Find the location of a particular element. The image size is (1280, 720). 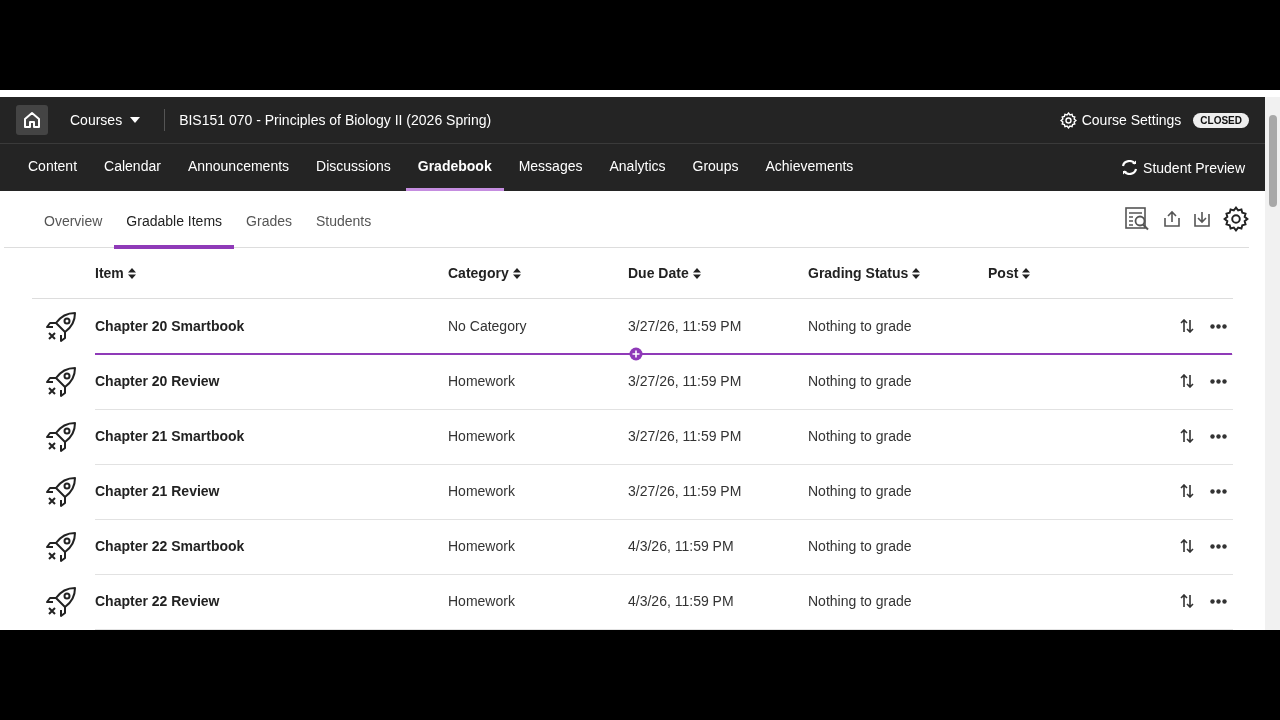

item-title: Chapter 22 Review is located at coordinates (271, 601).